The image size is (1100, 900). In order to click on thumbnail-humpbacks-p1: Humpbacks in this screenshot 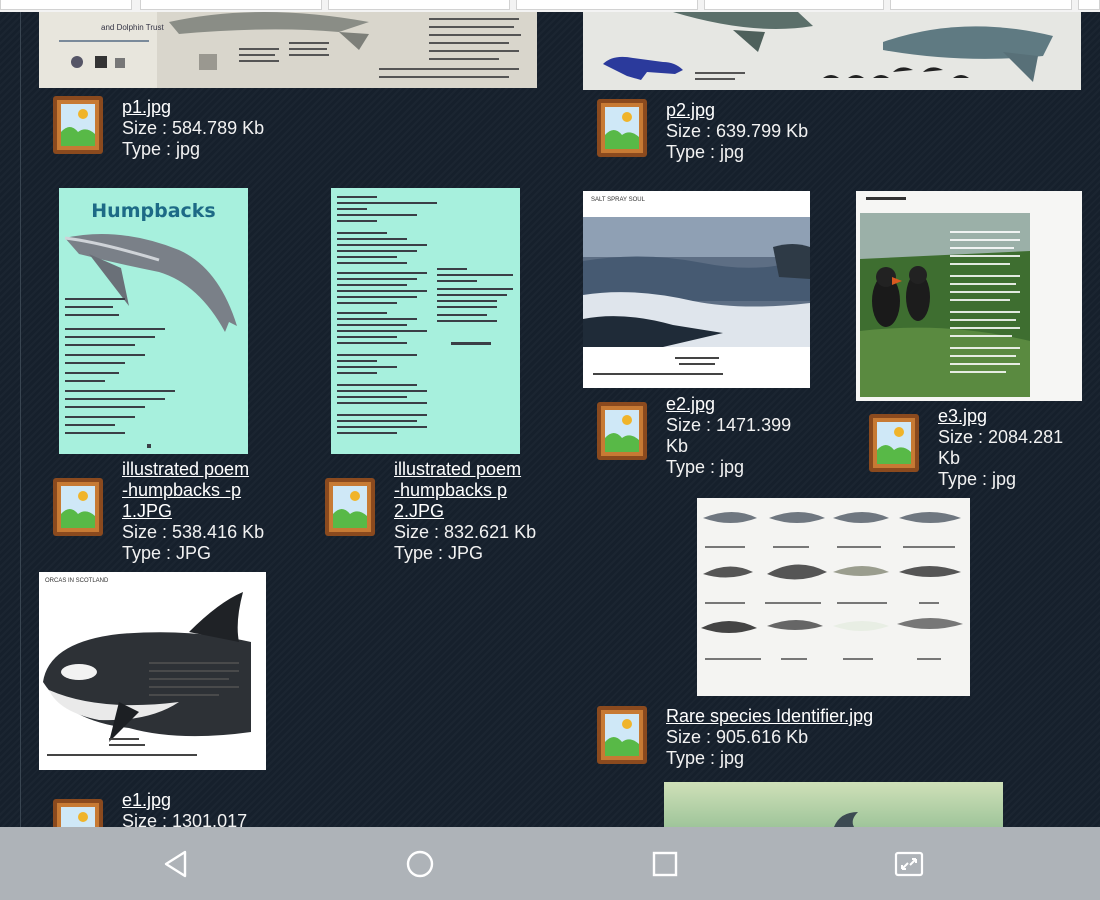, I will do `click(153, 321)`.